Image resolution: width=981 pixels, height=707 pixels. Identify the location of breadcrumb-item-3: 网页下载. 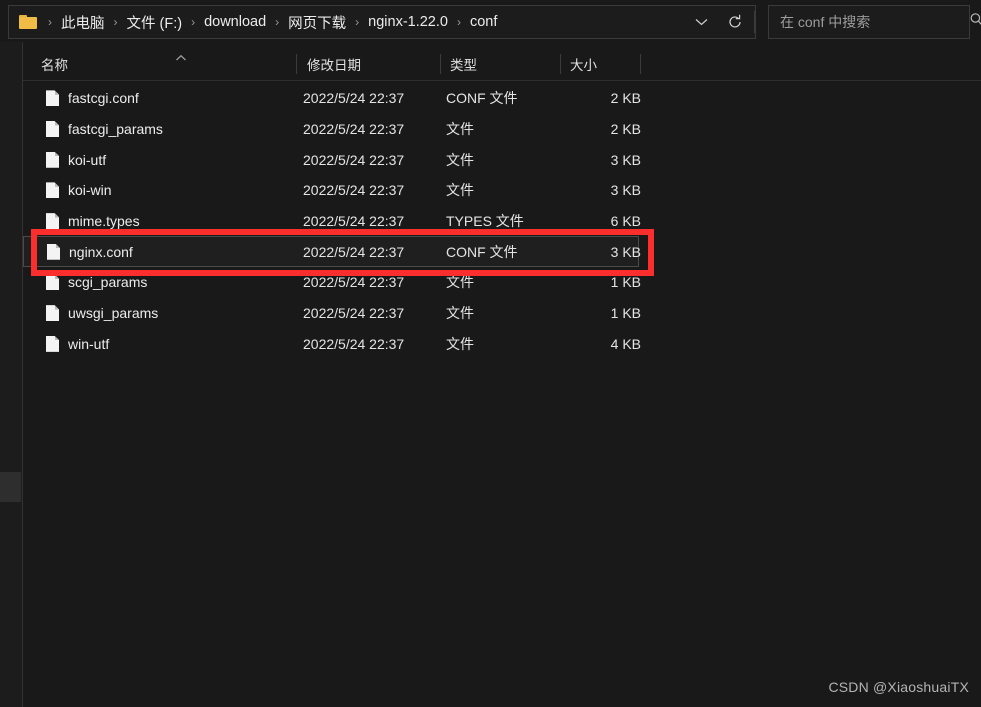
(317, 22).